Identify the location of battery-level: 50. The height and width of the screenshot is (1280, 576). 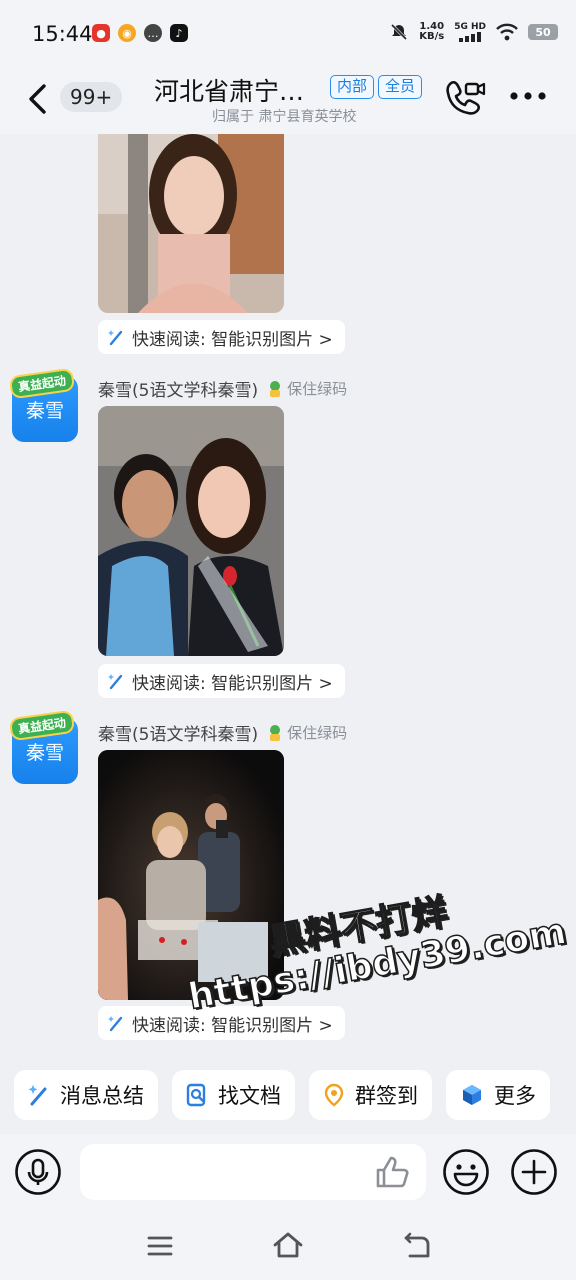
(543, 32).